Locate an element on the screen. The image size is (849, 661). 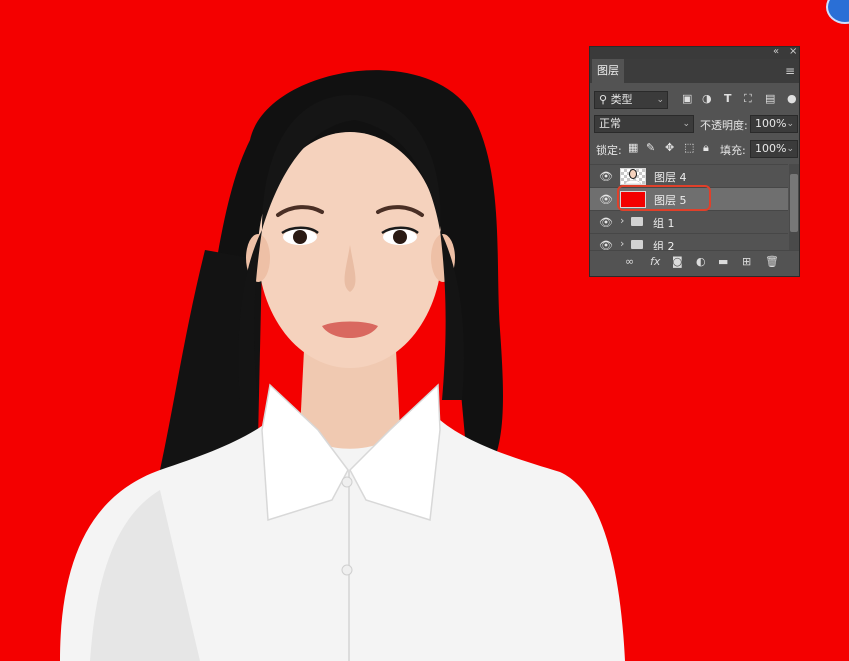
fill-value: 100% is located at coordinates (771, 148).